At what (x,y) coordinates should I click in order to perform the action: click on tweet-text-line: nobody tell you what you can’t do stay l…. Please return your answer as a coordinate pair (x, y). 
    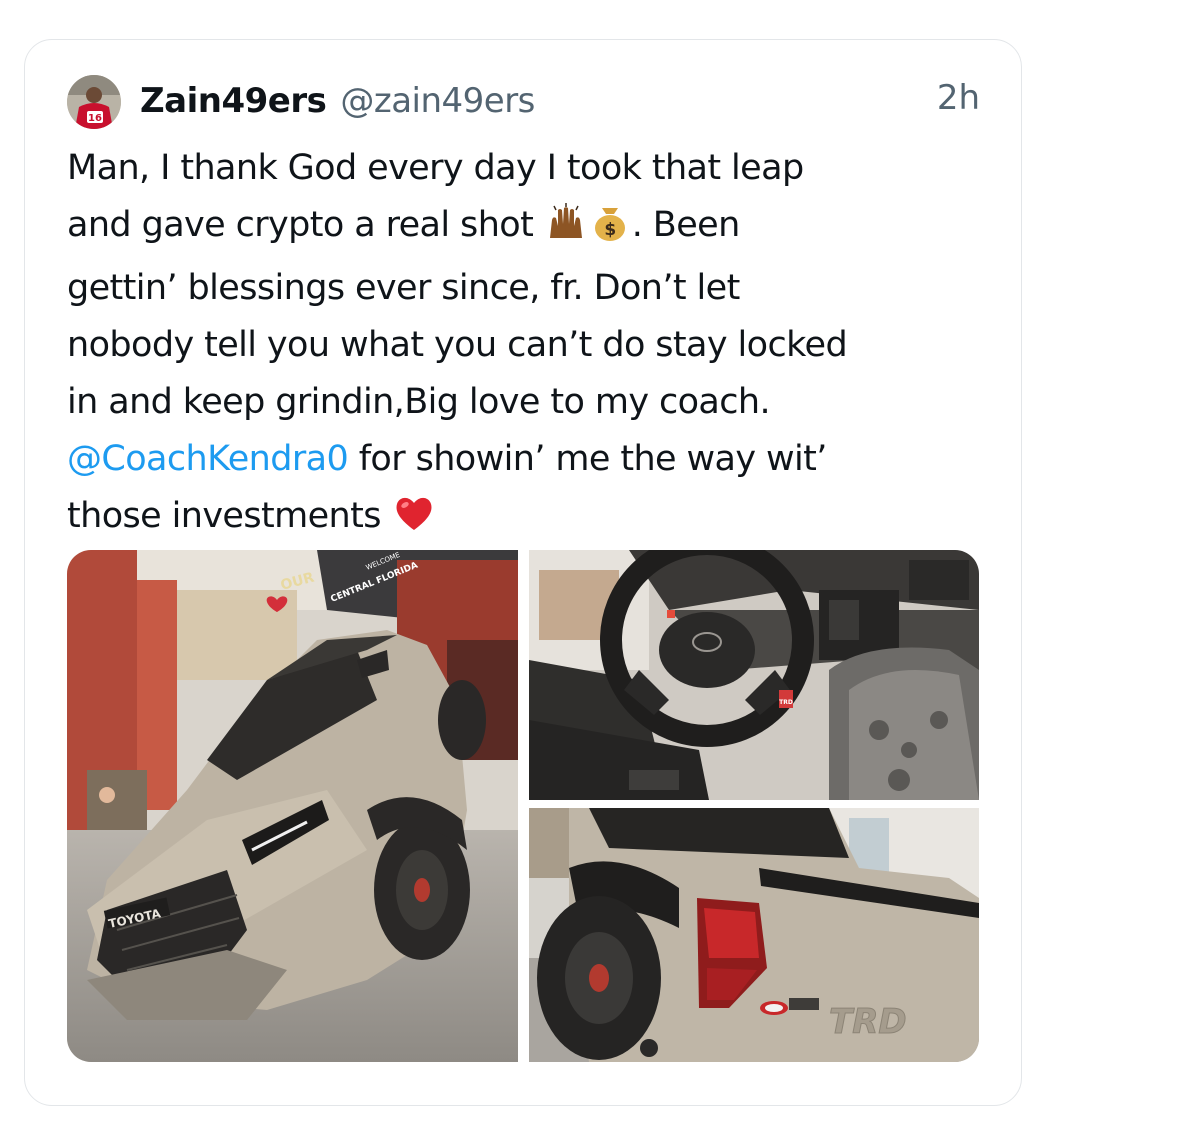
    Looking at the image, I should click on (457, 345).